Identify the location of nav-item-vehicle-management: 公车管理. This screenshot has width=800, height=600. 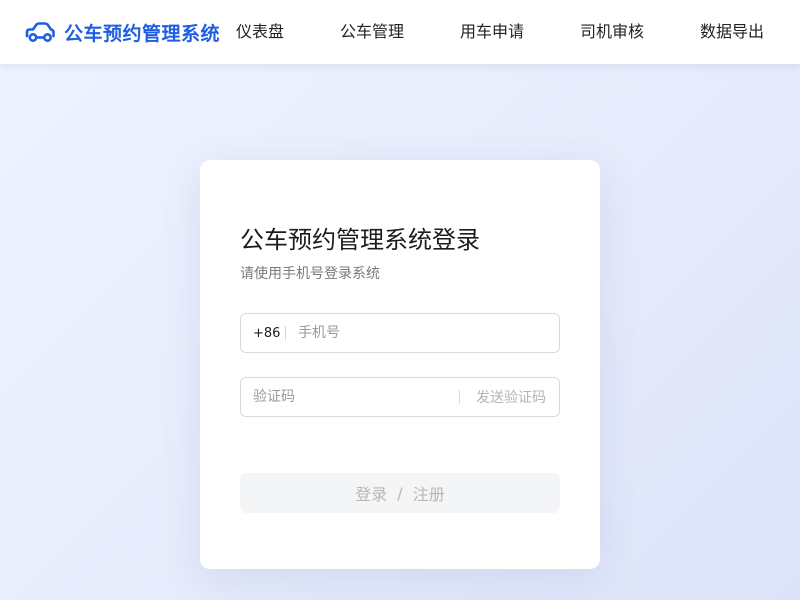
(372, 32).